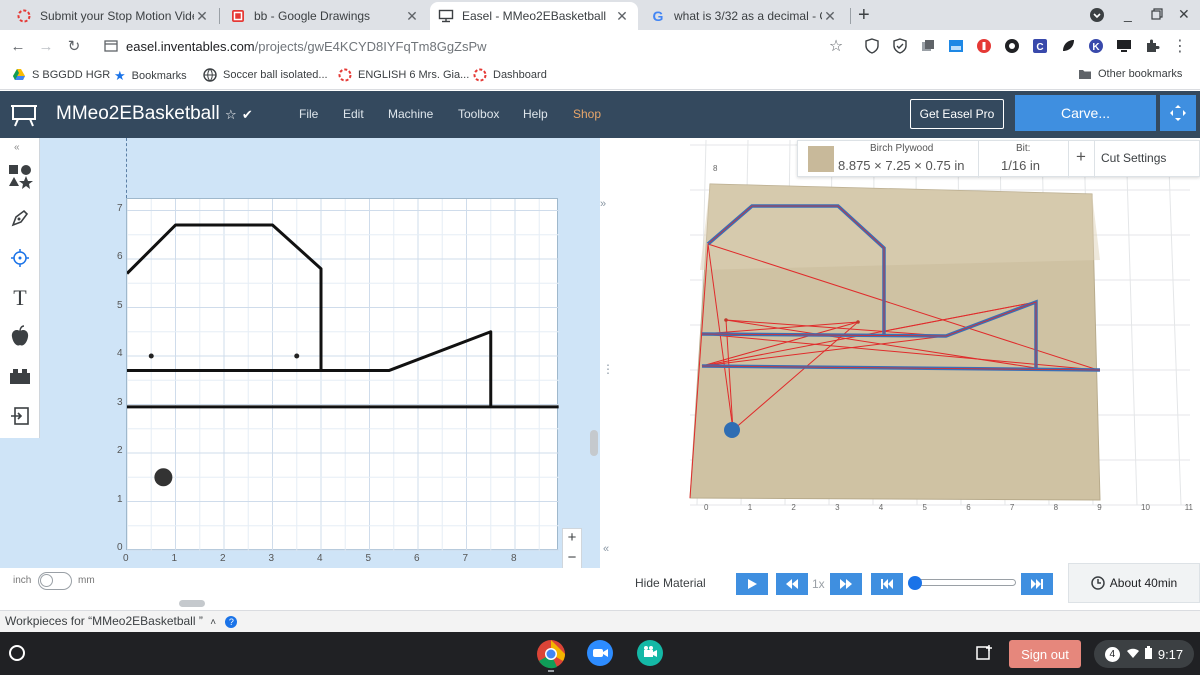 The height and width of the screenshot is (675, 1200). I want to click on zoom-in-button: +, so click(572, 539).